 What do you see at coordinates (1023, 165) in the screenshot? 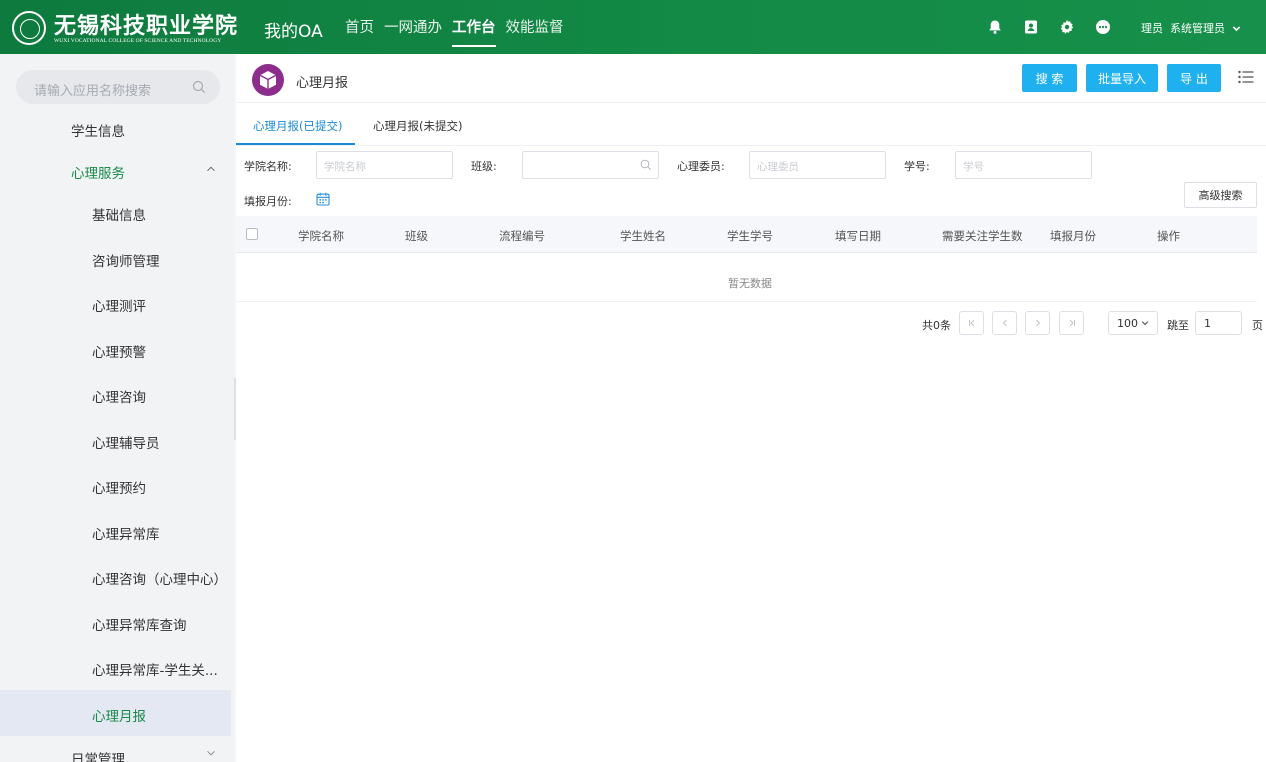
I see `student-no-input: 学号` at bounding box center [1023, 165].